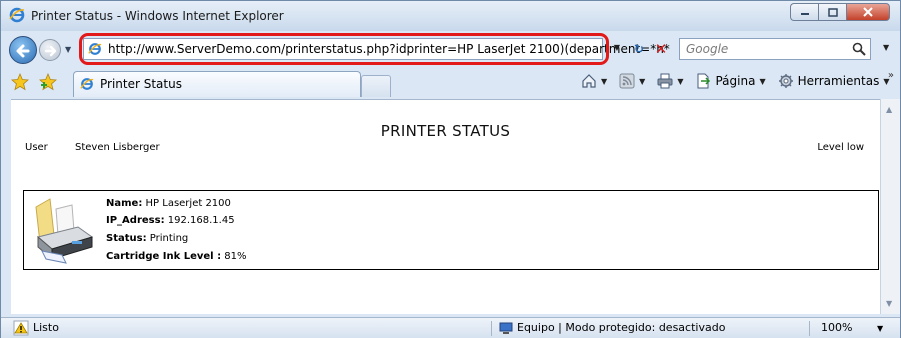 Image resolution: width=901 pixels, height=338 pixels. Describe the element at coordinates (617, 50) in the screenshot. I see `address-dropdown-icon: ▼` at that location.